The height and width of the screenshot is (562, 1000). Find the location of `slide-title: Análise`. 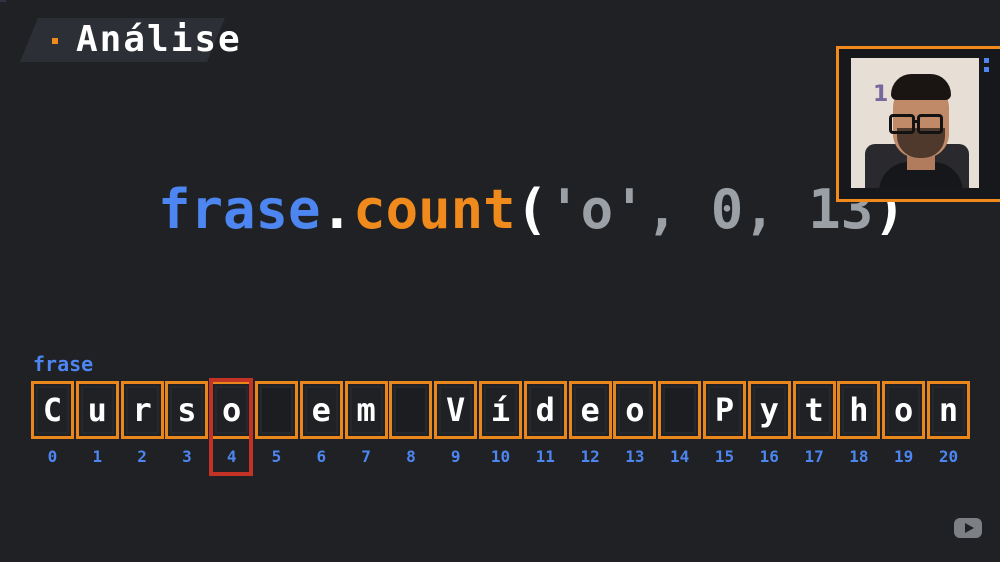

slide-title: Análise is located at coordinates (159, 39).